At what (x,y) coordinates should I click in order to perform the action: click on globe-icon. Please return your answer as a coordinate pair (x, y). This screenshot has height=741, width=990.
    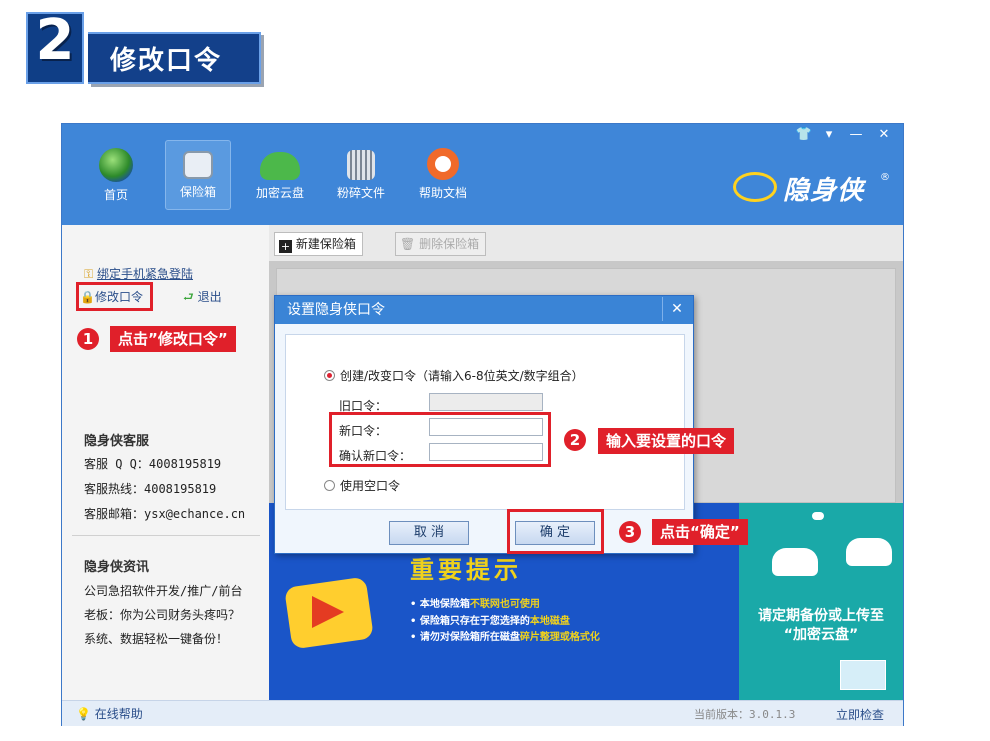
    Looking at the image, I should click on (116, 165).